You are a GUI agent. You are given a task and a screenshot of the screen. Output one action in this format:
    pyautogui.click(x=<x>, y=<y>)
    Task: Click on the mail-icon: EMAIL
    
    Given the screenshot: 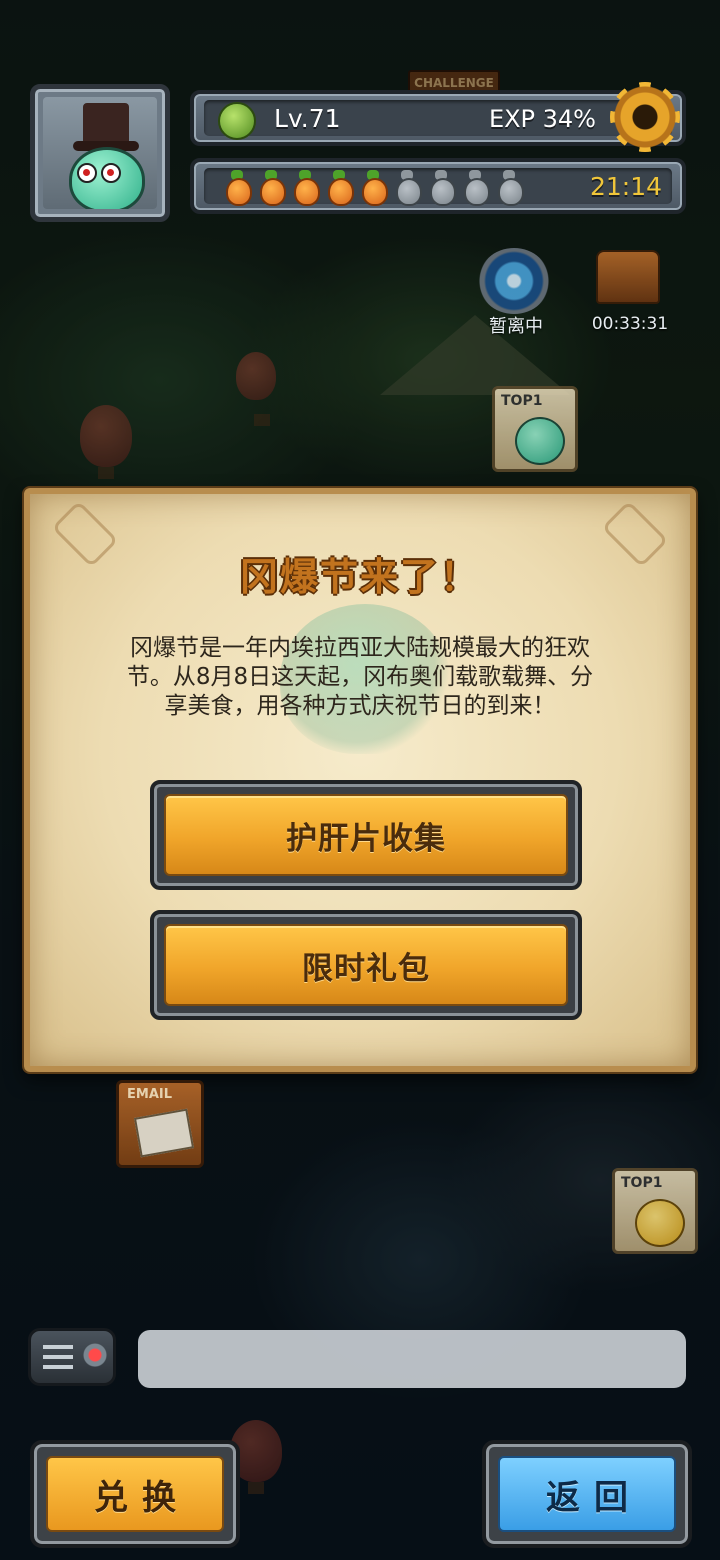 What is the action you would take?
    pyautogui.click(x=160, y=1124)
    